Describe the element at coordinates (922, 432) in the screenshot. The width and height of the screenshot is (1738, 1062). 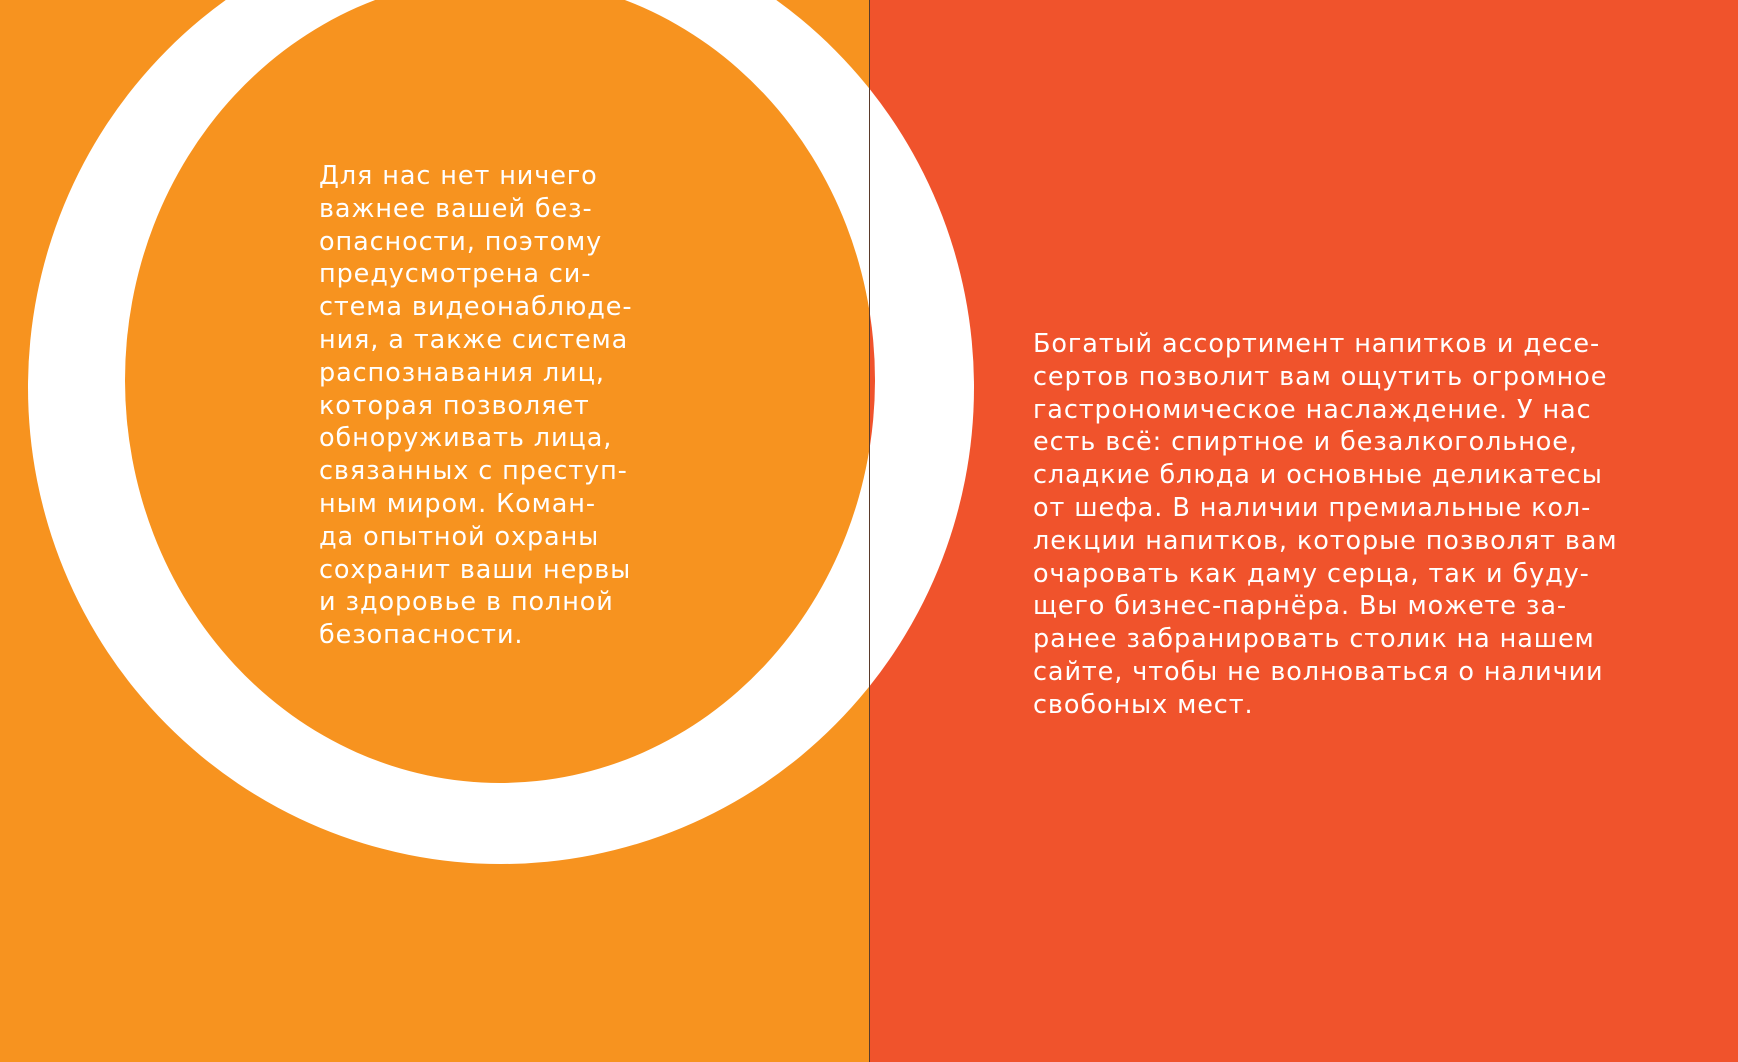
I see `decorative-ring-edge` at that location.